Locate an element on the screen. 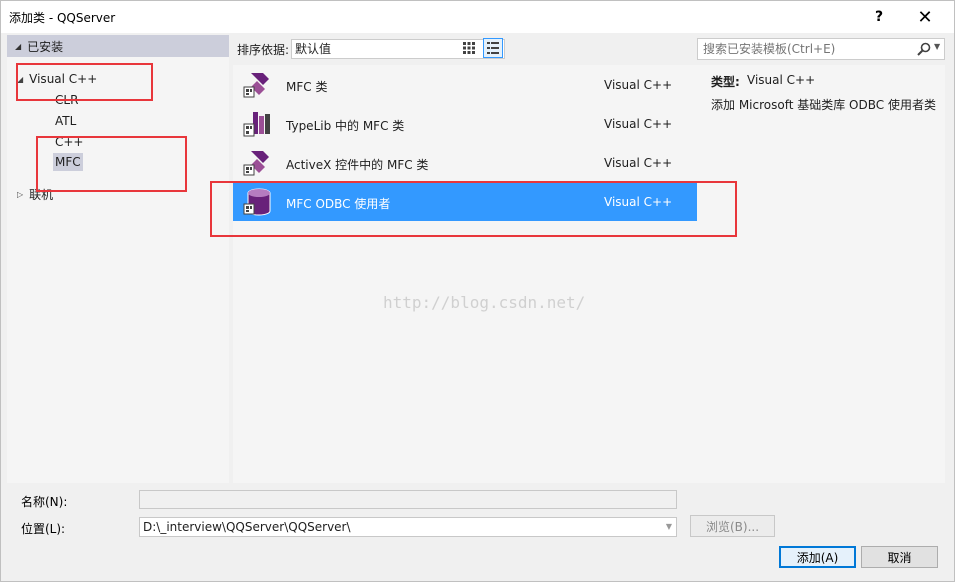  installed-label: 已安装 is located at coordinates (45, 46).